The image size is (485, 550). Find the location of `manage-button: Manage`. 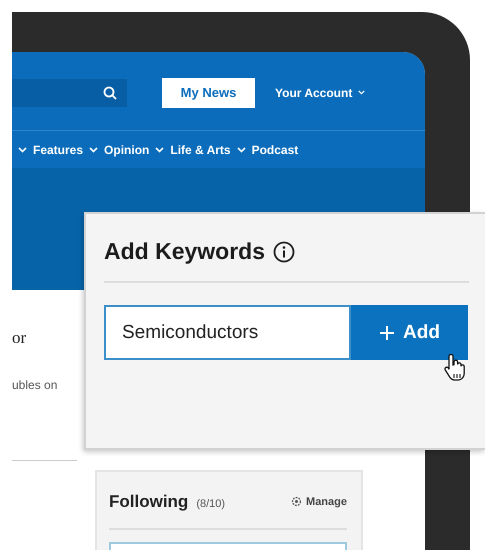

manage-button: Manage is located at coordinates (319, 502).